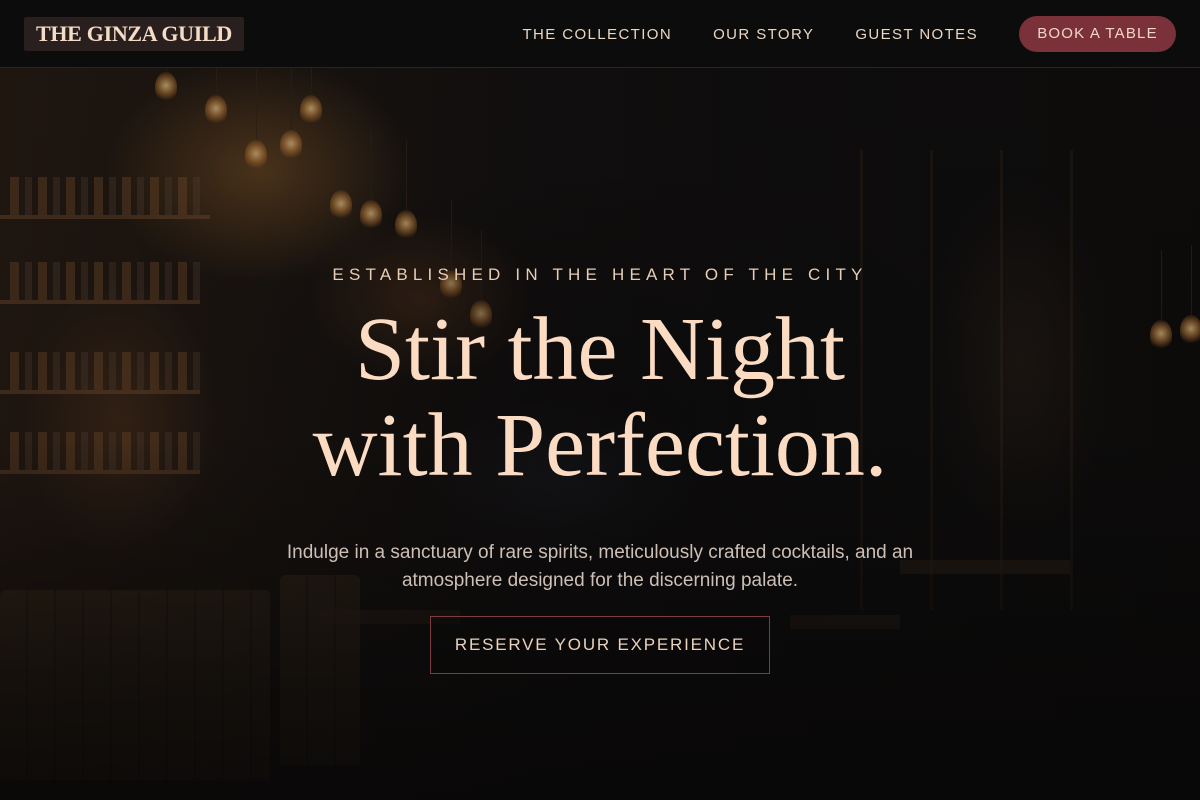  What do you see at coordinates (600, 445) in the screenshot?
I see `hero-headline-line-2: with Perfection.` at bounding box center [600, 445].